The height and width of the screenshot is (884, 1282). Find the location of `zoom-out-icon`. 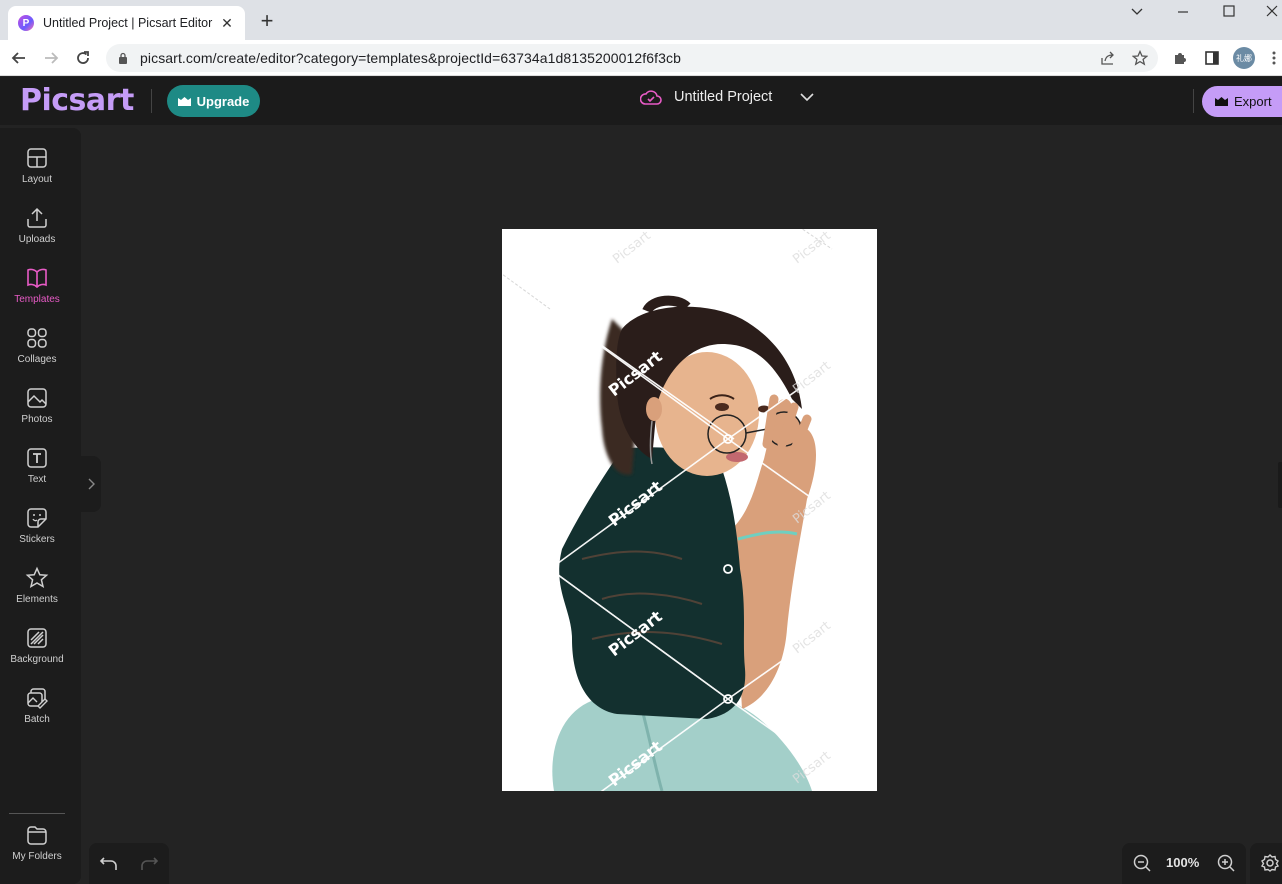

zoom-out-icon is located at coordinates (1142, 863).